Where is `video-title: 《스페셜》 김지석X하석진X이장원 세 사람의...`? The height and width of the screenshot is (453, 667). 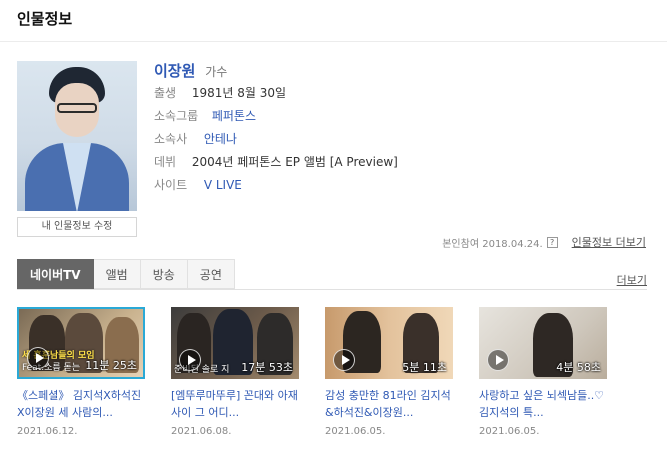 video-title: 《스페셜》 김지석X하석진X이장원 세 사람의... is located at coordinates (81, 404).